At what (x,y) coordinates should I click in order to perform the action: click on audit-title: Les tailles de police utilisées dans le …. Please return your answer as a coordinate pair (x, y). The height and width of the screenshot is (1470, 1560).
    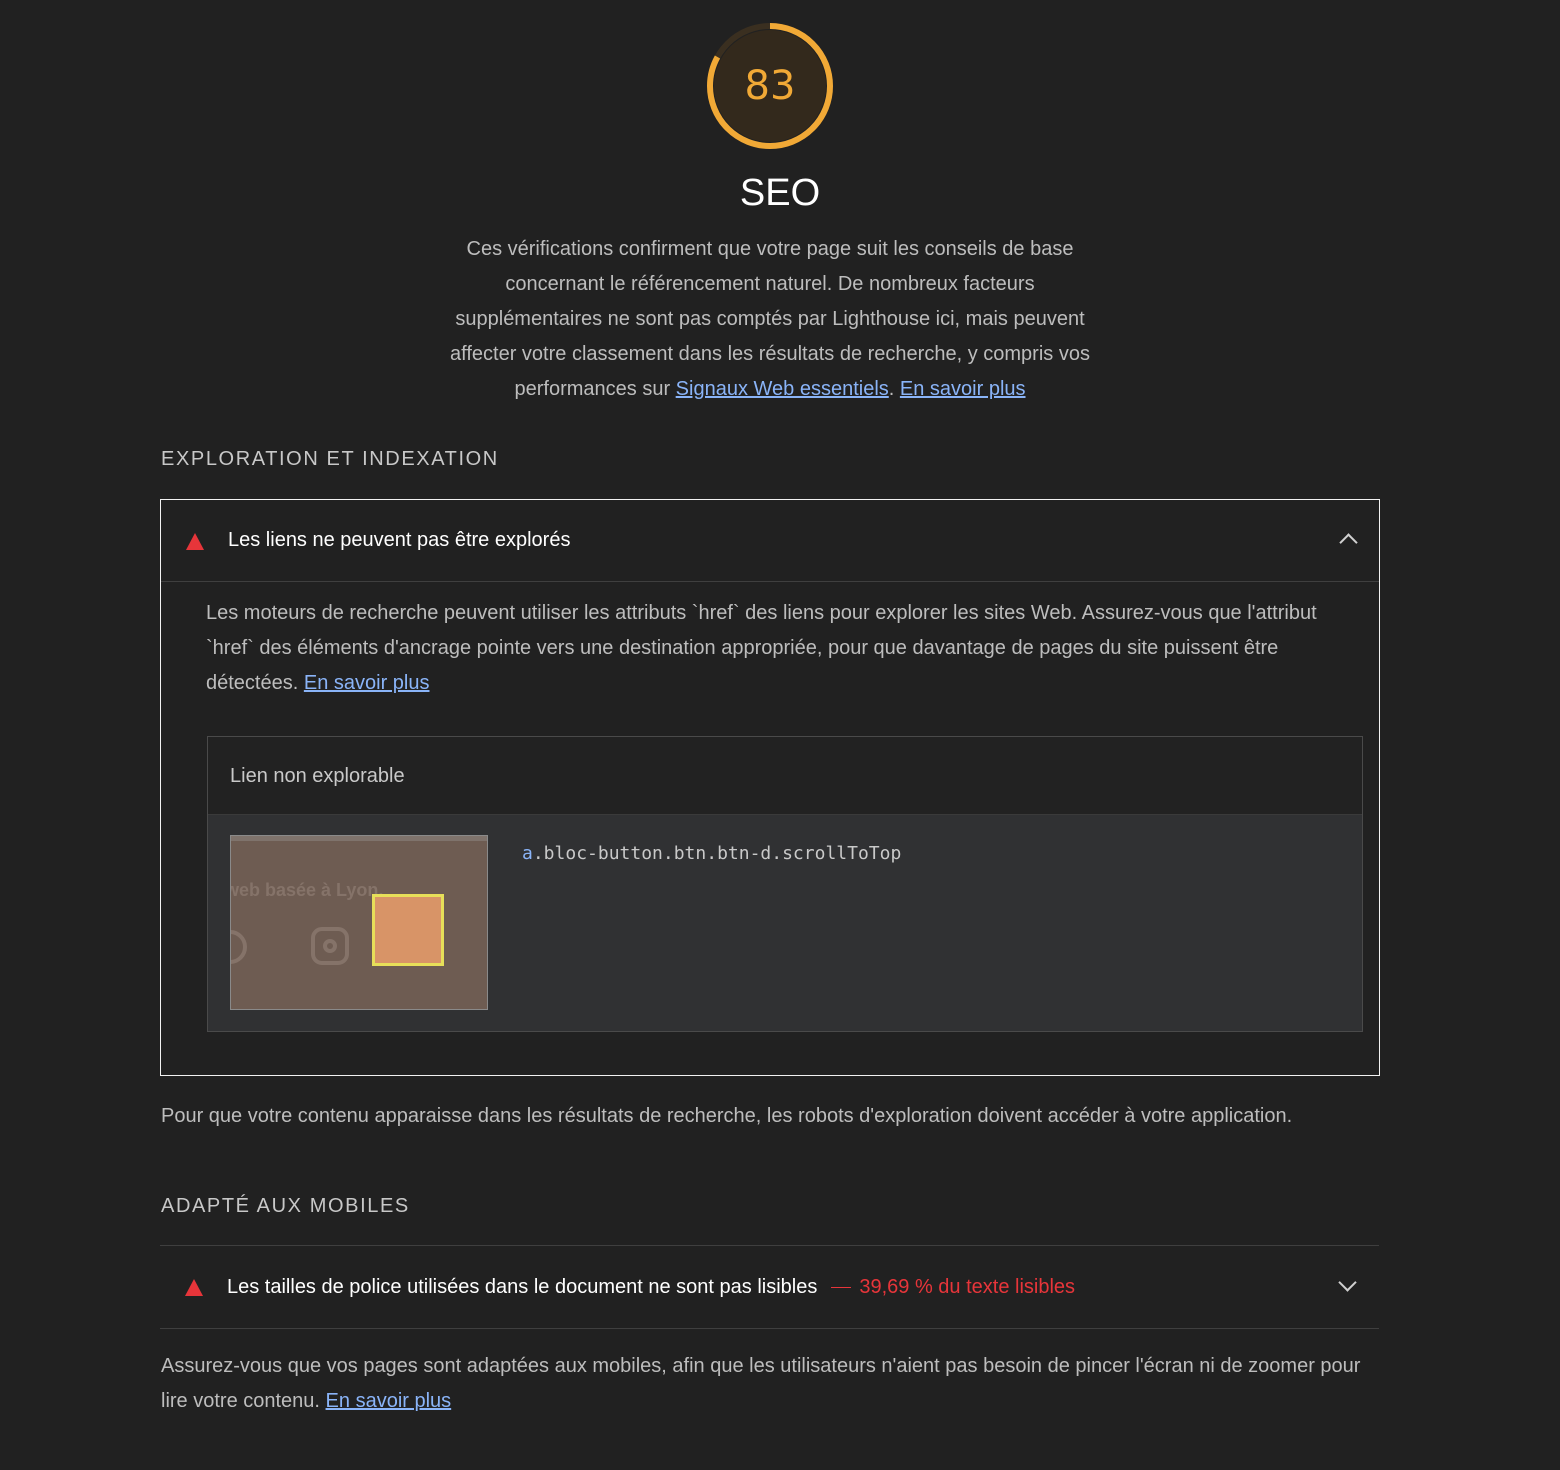
    Looking at the image, I should click on (522, 1287).